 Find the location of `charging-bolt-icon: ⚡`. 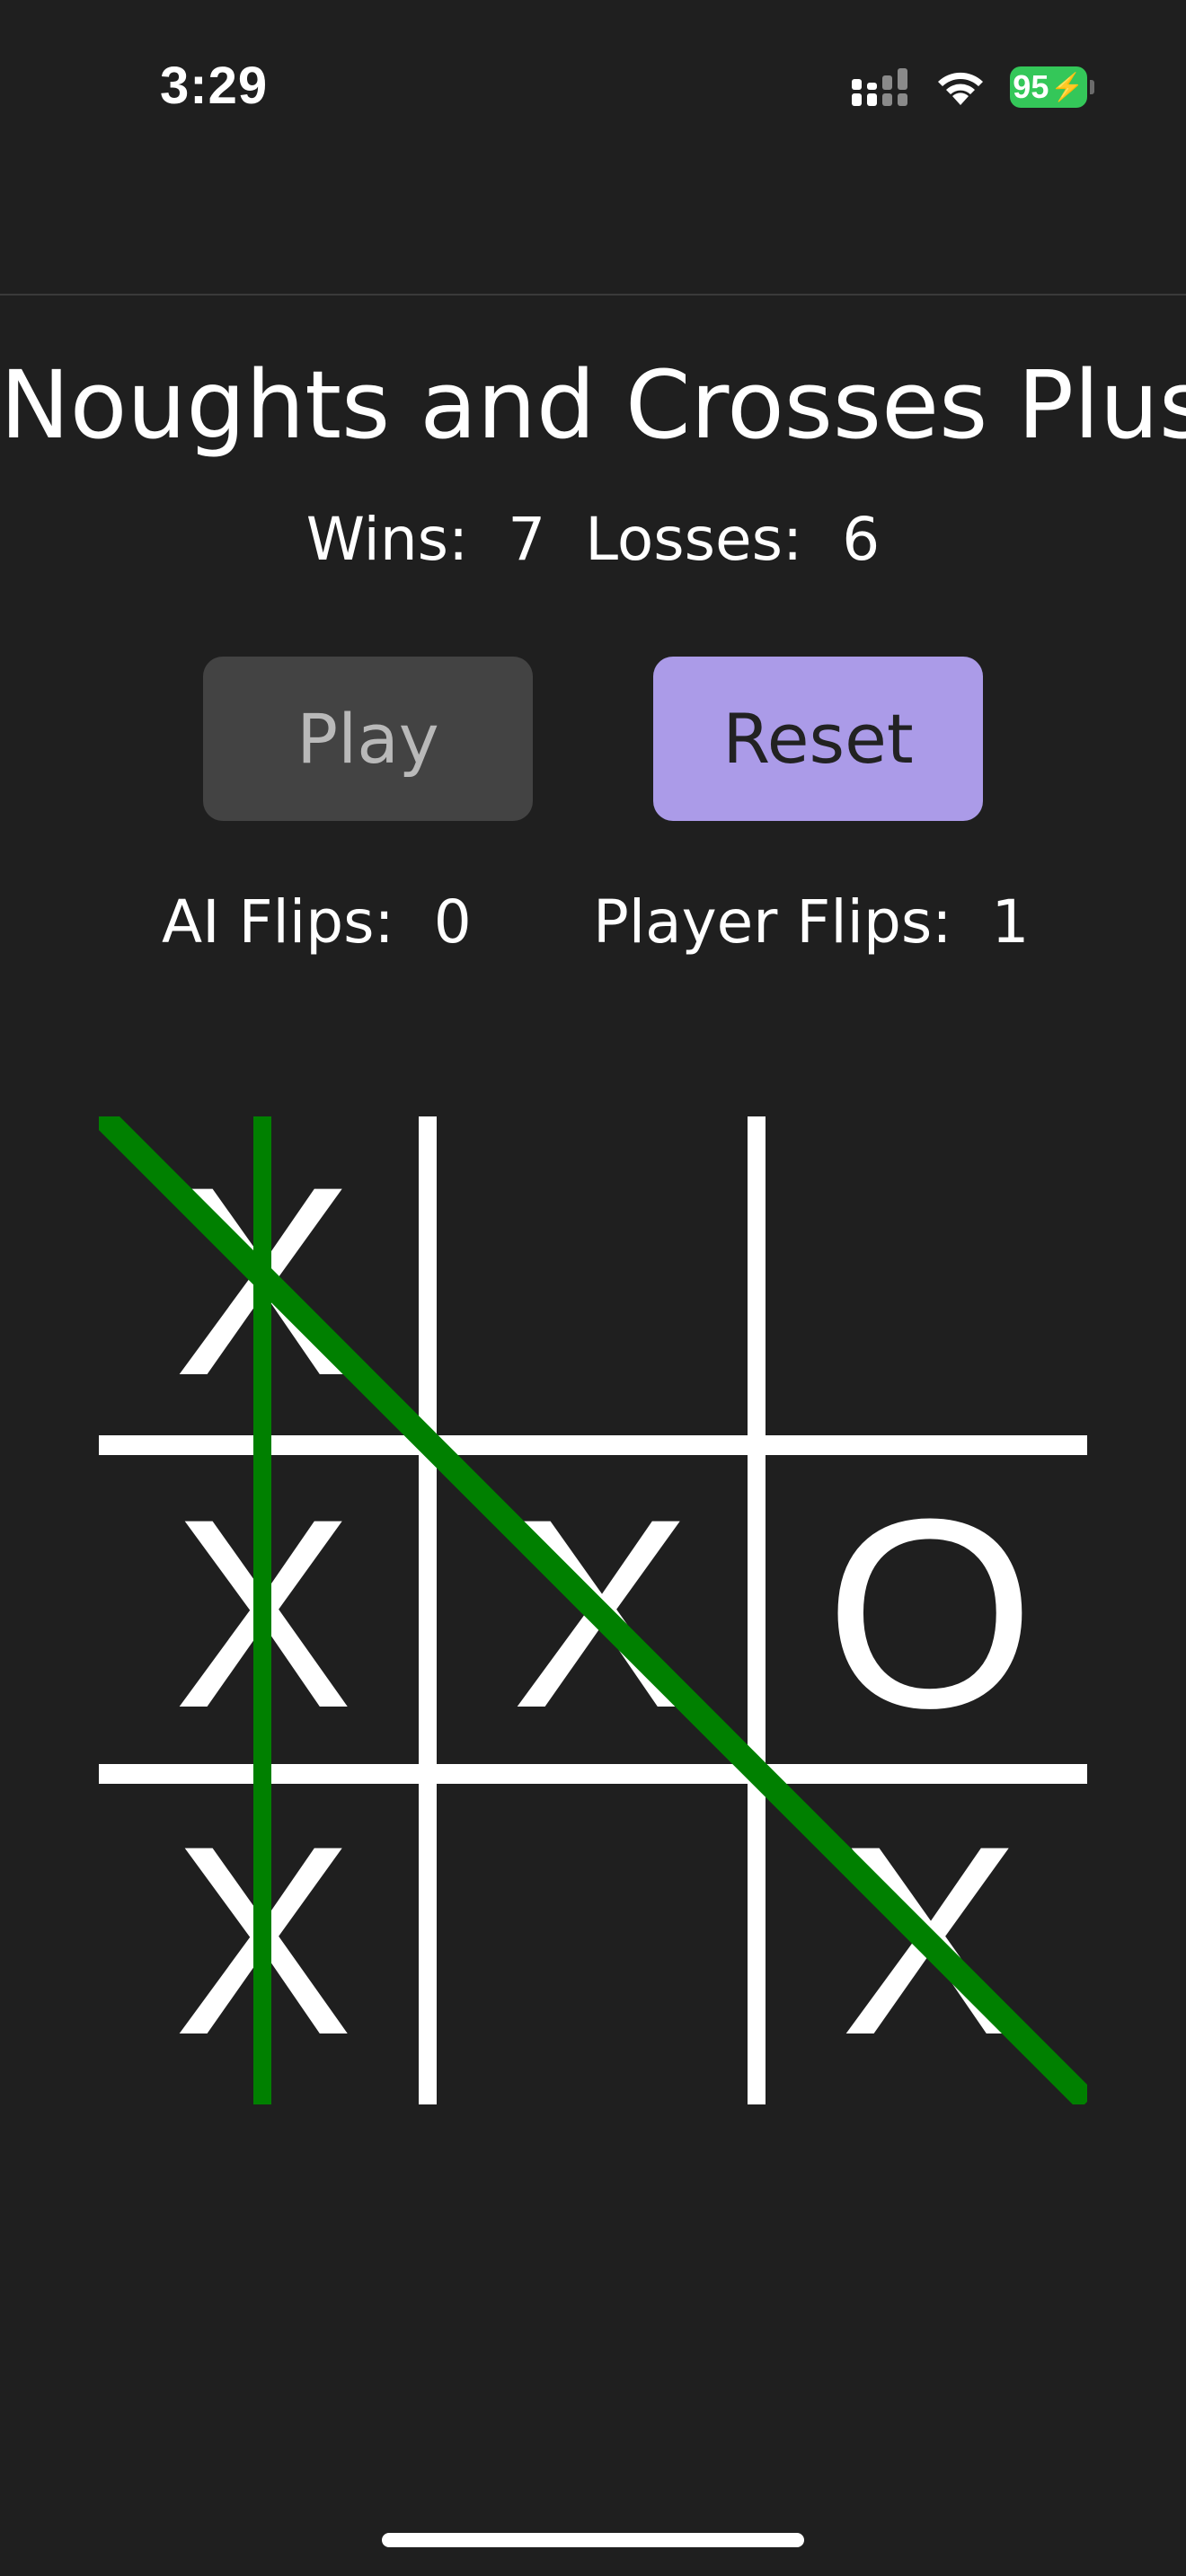

charging-bolt-icon: ⚡ is located at coordinates (1067, 87).